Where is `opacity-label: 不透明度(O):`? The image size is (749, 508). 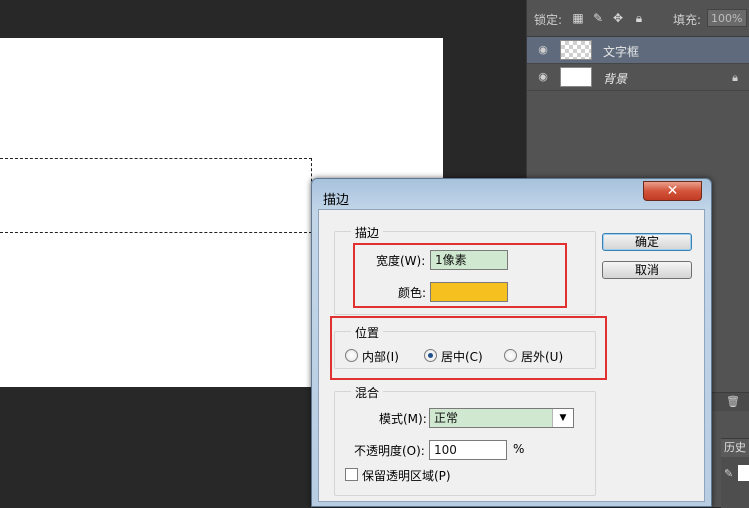 opacity-label: 不透明度(O): is located at coordinates (389, 451).